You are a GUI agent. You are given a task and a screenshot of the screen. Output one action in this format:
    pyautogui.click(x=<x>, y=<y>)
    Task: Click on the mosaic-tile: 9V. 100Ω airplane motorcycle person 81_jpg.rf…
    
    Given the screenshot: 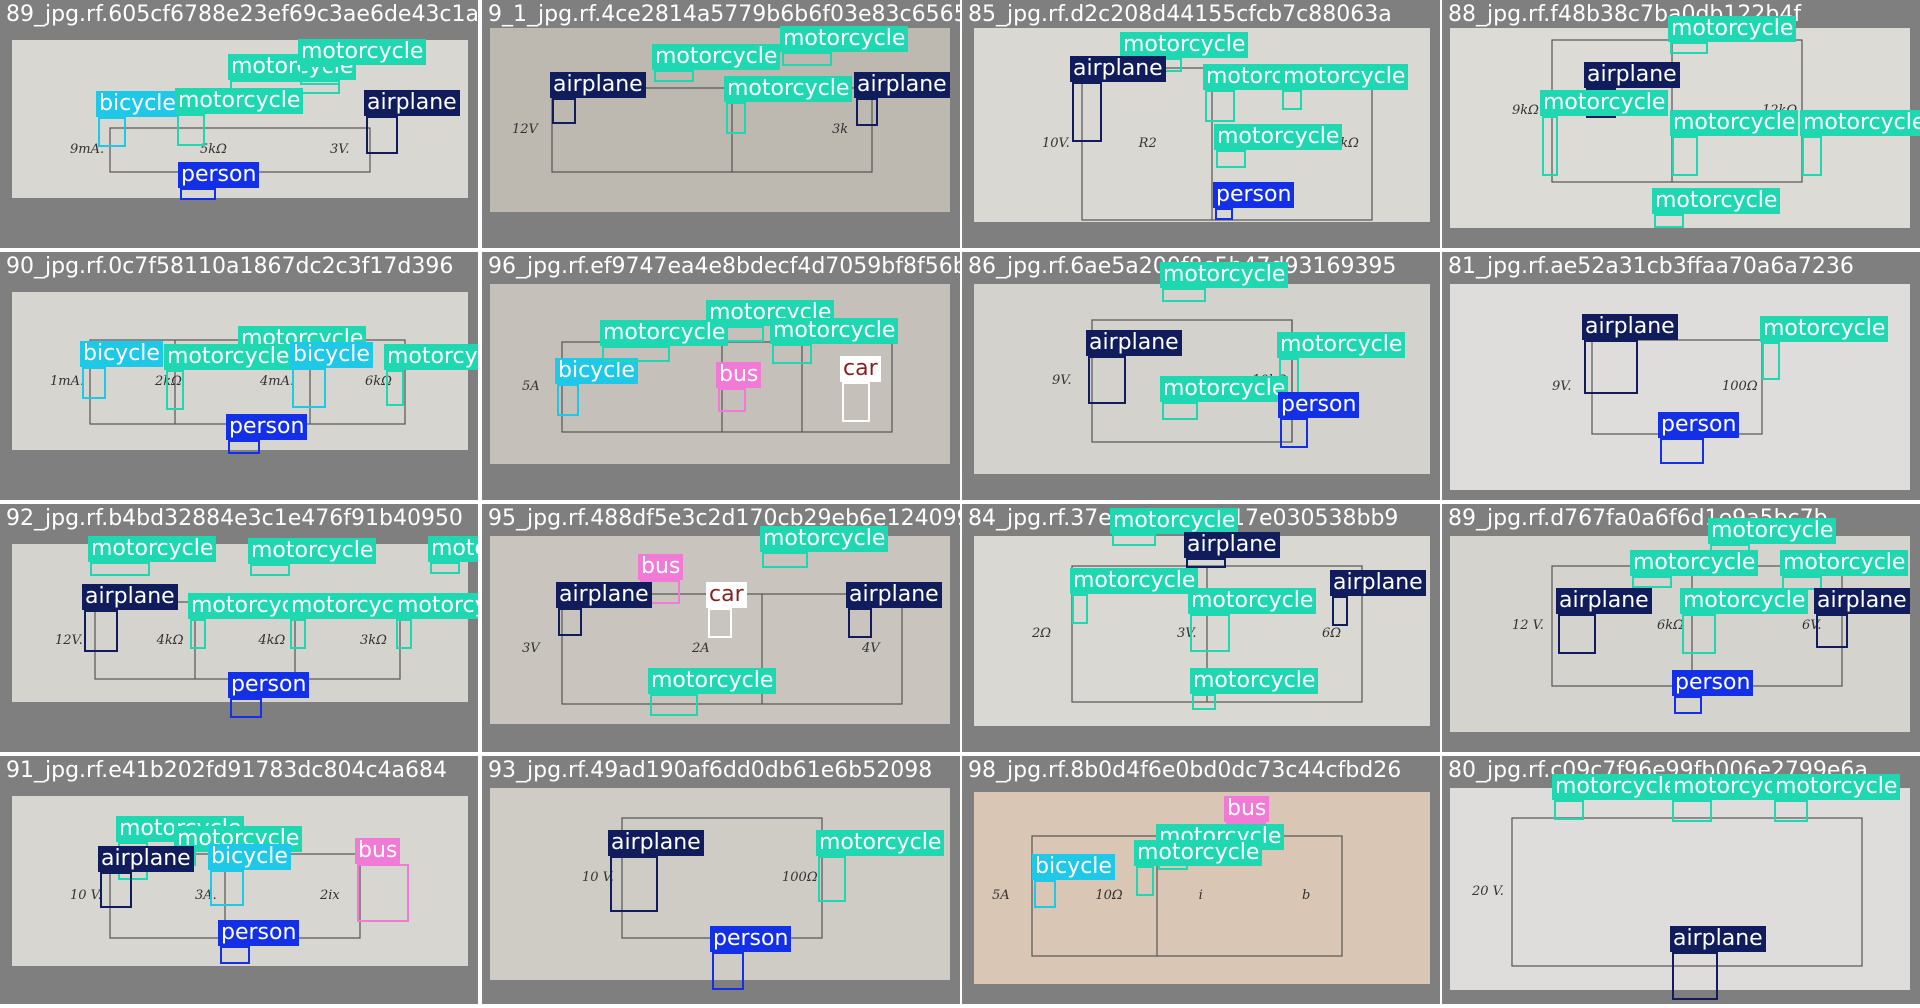 What is the action you would take?
    pyautogui.click(x=1681, y=376)
    